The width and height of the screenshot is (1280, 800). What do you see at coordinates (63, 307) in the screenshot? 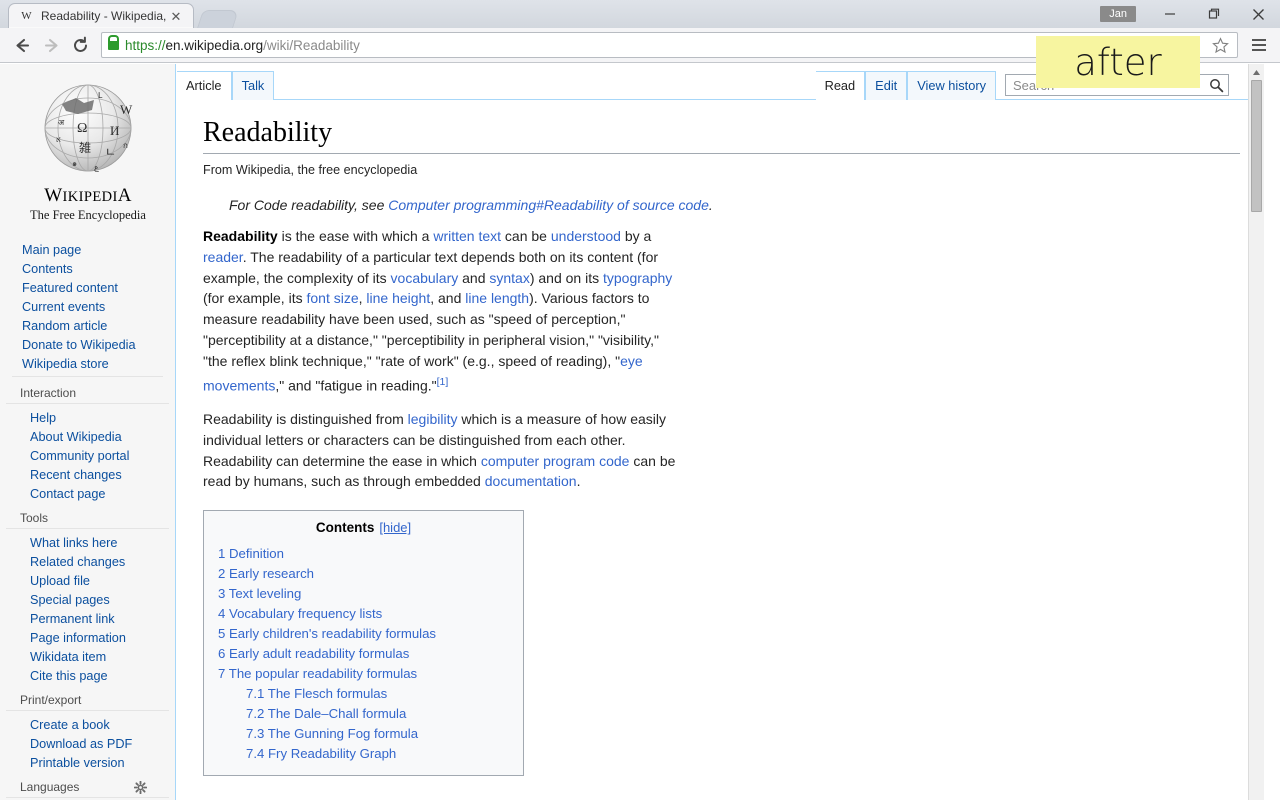
I see `sidebar-item-current-events: Current events` at bounding box center [63, 307].